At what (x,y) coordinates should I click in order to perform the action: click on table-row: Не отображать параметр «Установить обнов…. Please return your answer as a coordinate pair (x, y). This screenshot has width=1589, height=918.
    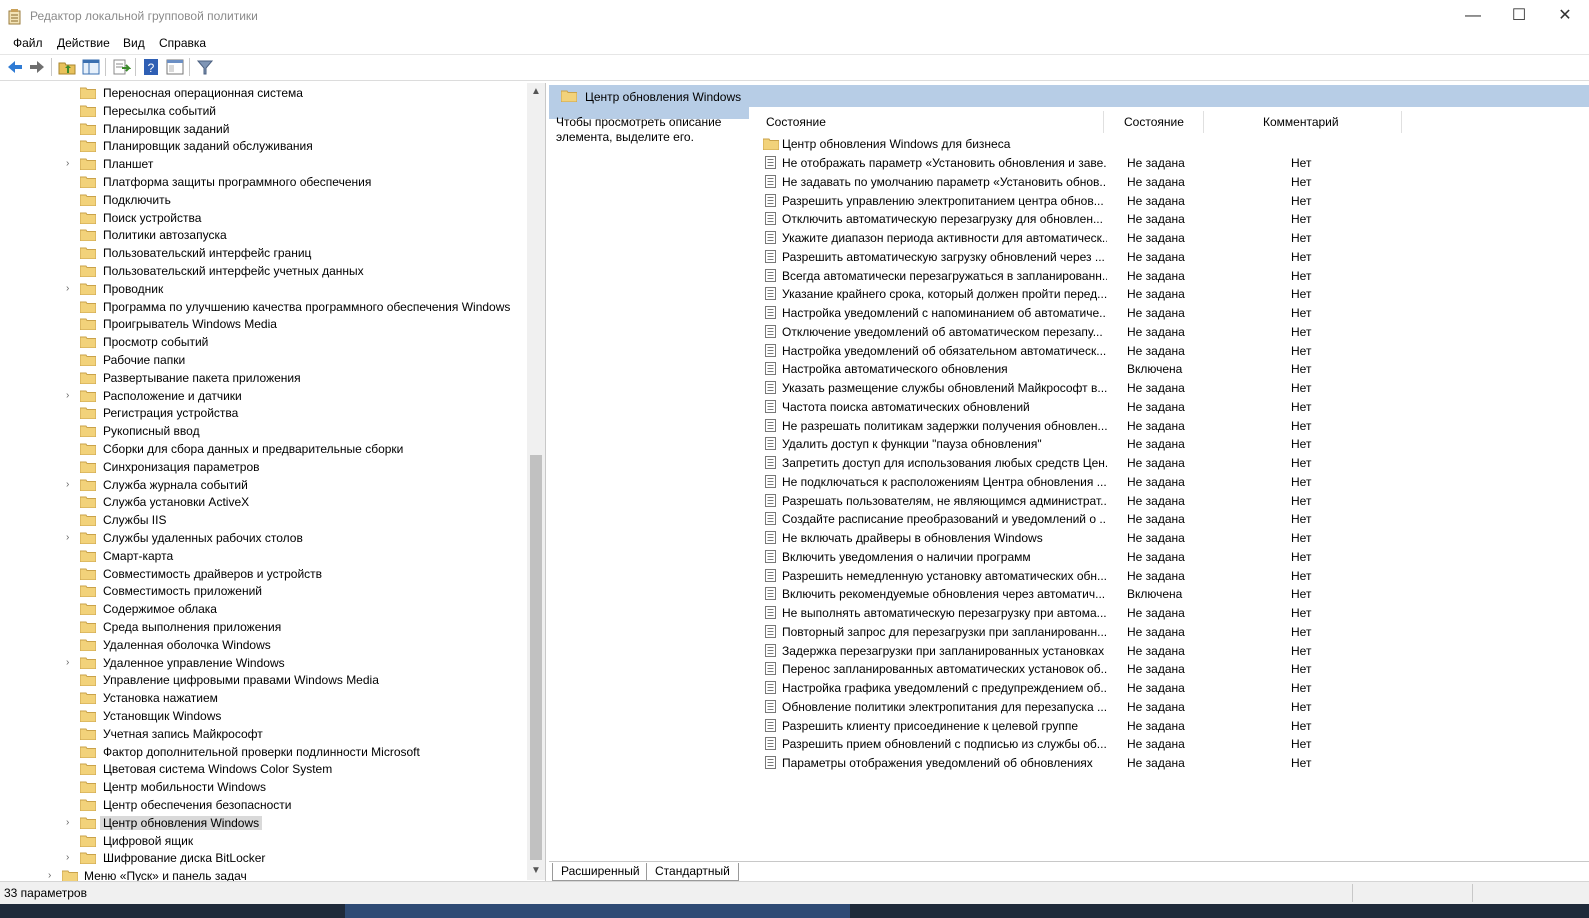
    Looking at the image, I should click on (1172, 162).